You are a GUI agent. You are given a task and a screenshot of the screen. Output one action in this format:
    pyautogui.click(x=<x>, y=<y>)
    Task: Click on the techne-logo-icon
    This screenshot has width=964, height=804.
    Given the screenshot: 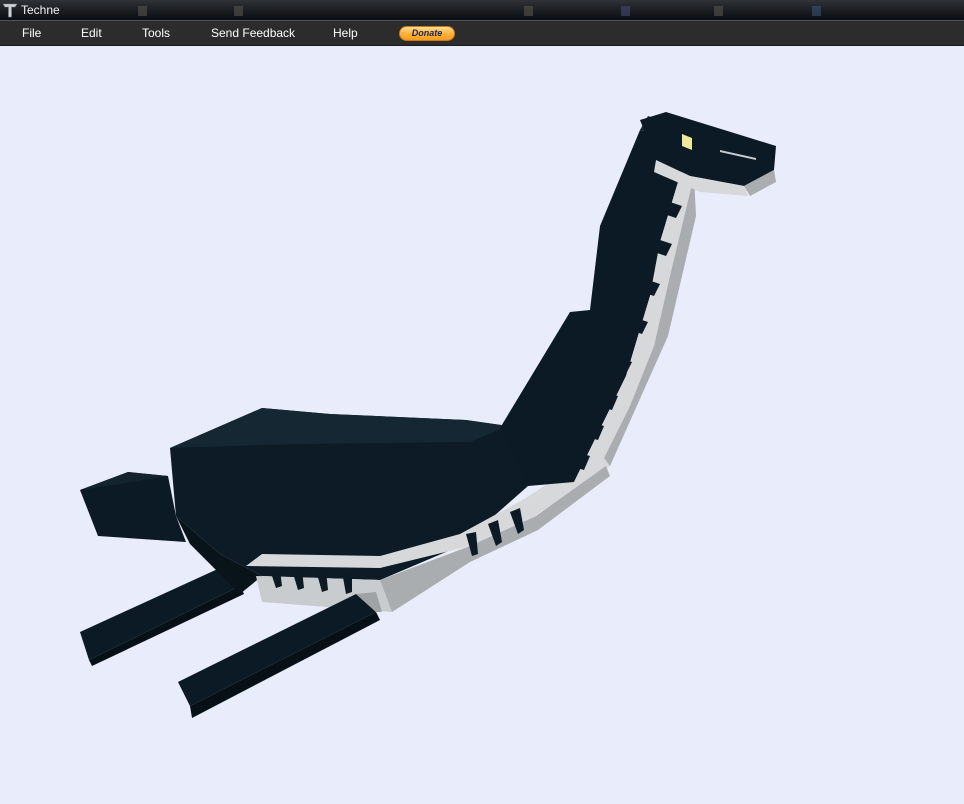 What is the action you would take?
    pyautogui.click(x=10, y=10)
    